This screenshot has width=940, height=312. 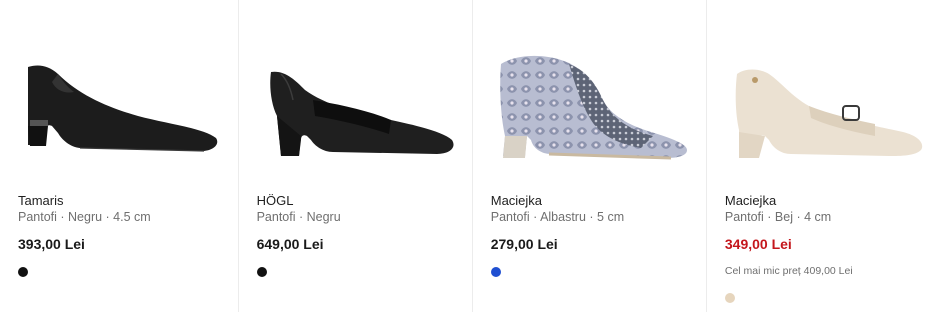 What do you see at coordinates (495, 272) in the screenshot?
I see `color-swatch-blue` at bounding box center [495, 272].